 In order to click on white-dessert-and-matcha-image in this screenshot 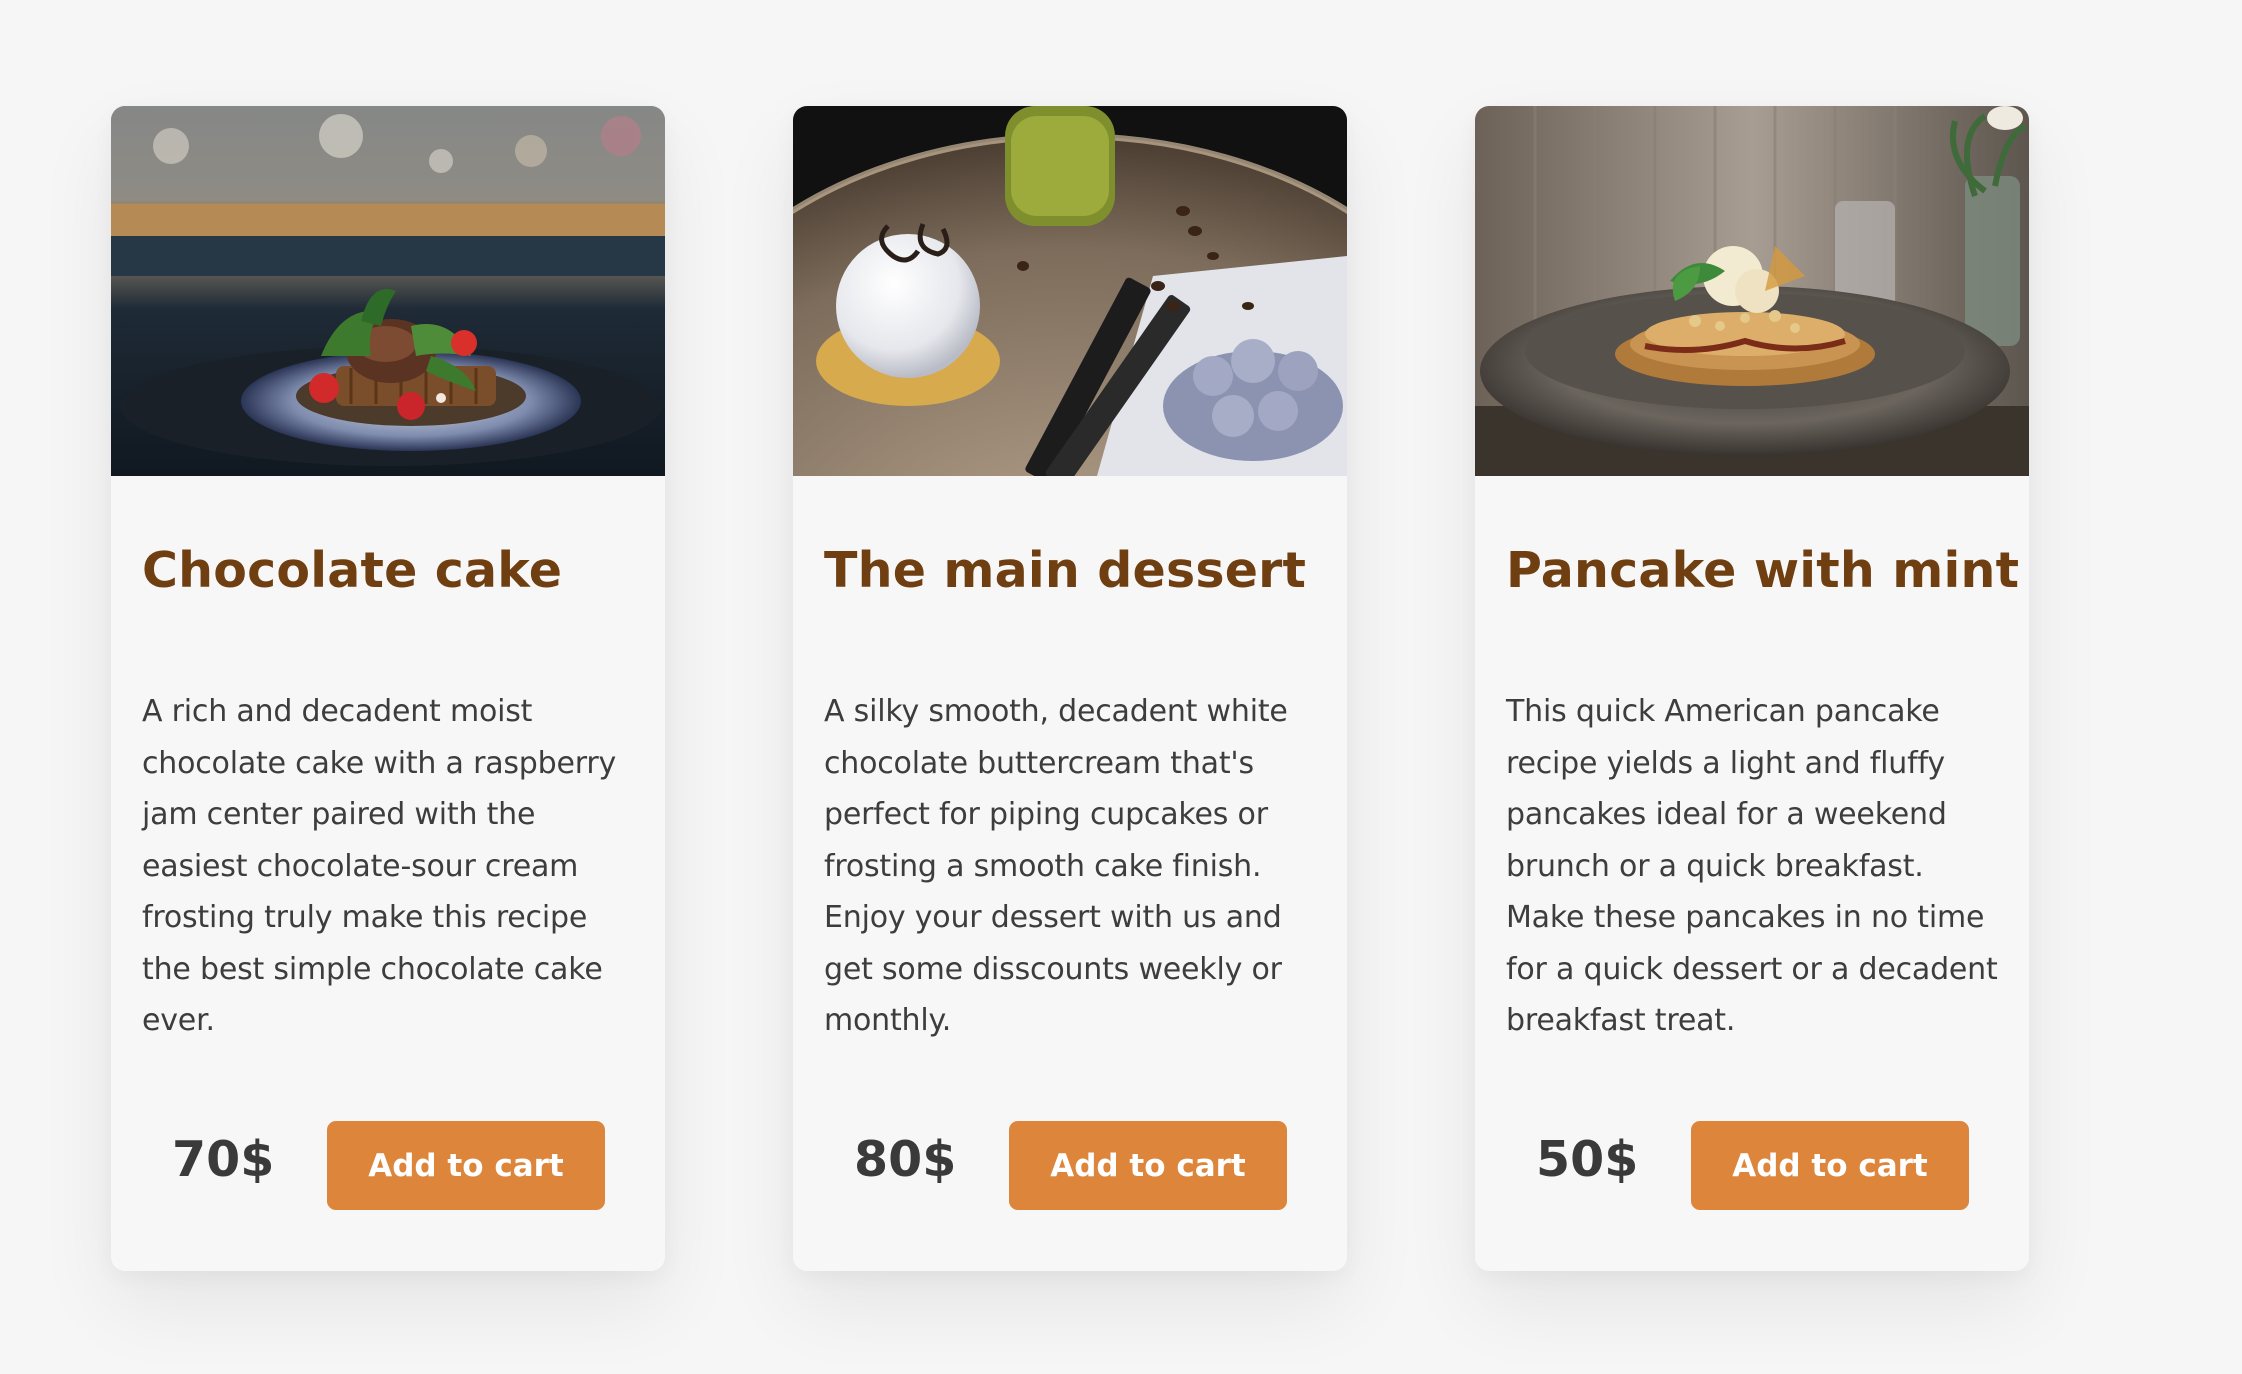, I will do `click(1070, 291)`.